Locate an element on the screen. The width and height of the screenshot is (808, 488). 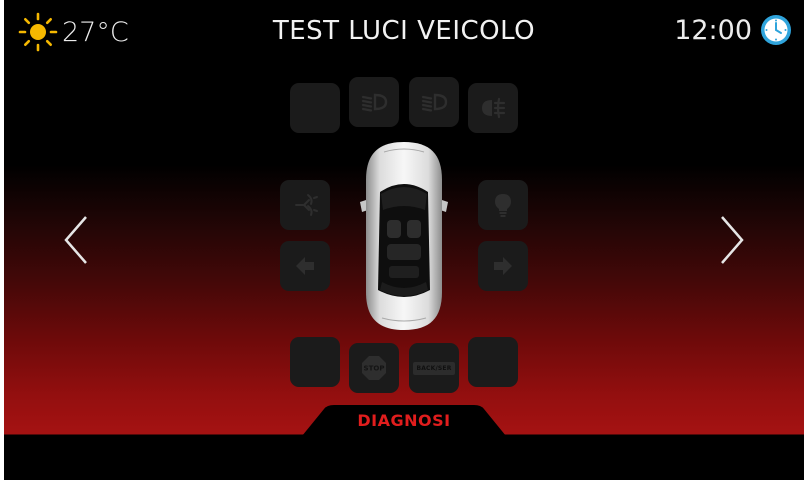
reverse-light-label: BACK/SER is located at coordinates (434, 368).